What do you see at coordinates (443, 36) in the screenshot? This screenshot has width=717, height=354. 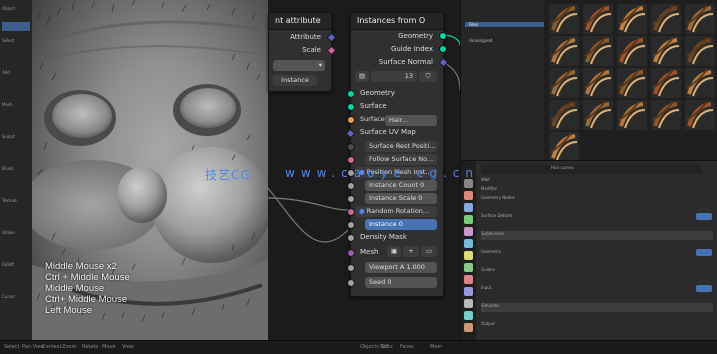 I see `geometry-output-socket` at bounding box center [443, 36].